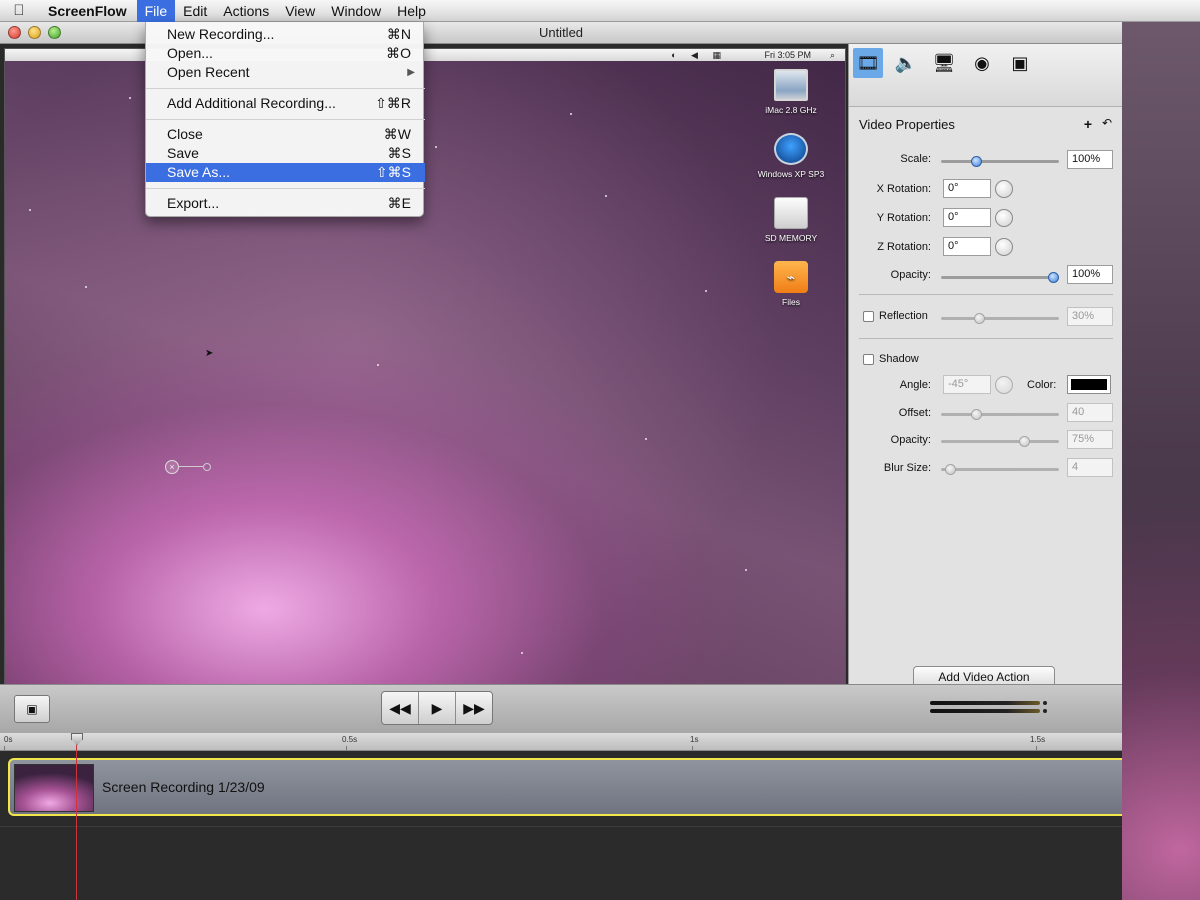 The height and width of the screenshot is (900, 1200). What do you see at coordinates (156, 11) in the screenshot?
I see `menu-file: File` at bounding box center [156, 11].